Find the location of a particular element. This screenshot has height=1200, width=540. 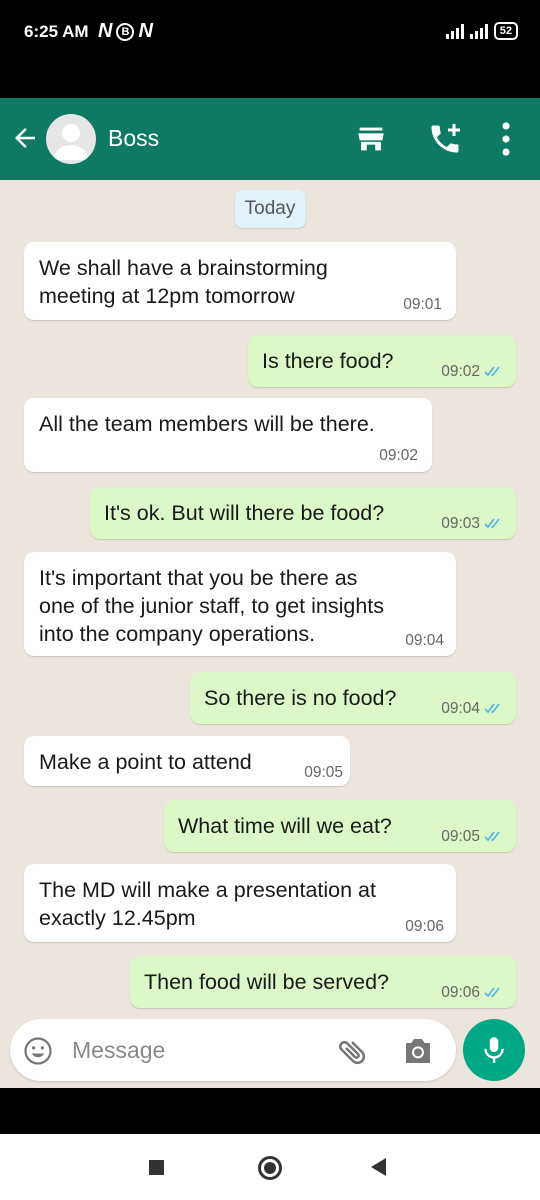

outgoing-message: So there is no food? 09:04 is located at coordinates (353, 698).